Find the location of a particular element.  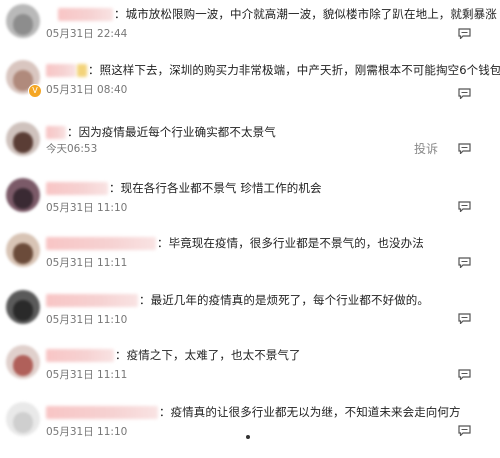

comment-text: ：毕竟现在疫情，很多行业都是不景气的，也没办法 is located at coordinates (290, 243).